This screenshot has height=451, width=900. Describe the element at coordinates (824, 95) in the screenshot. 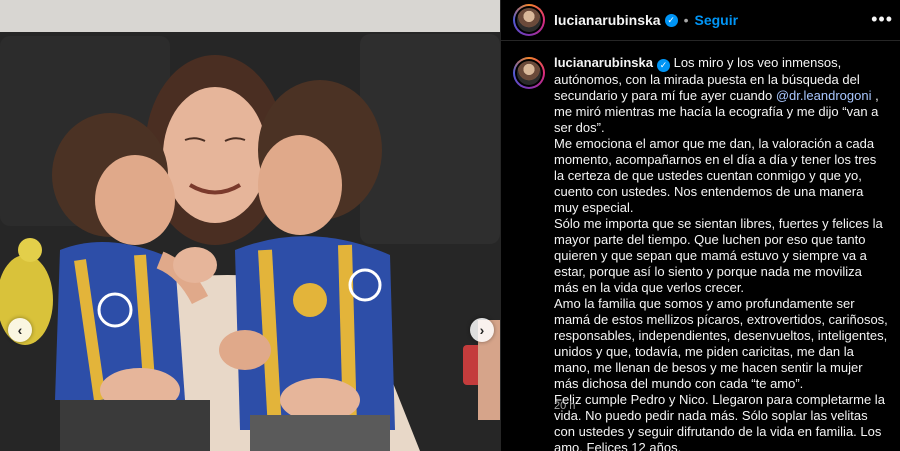

I see `caption-mention-link: @dr.leandrogoni` at that location.